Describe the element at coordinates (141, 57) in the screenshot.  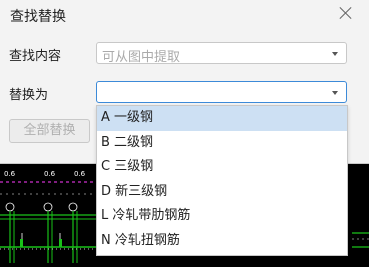
I see `find-placeholder: 可从图中提取` at that location.